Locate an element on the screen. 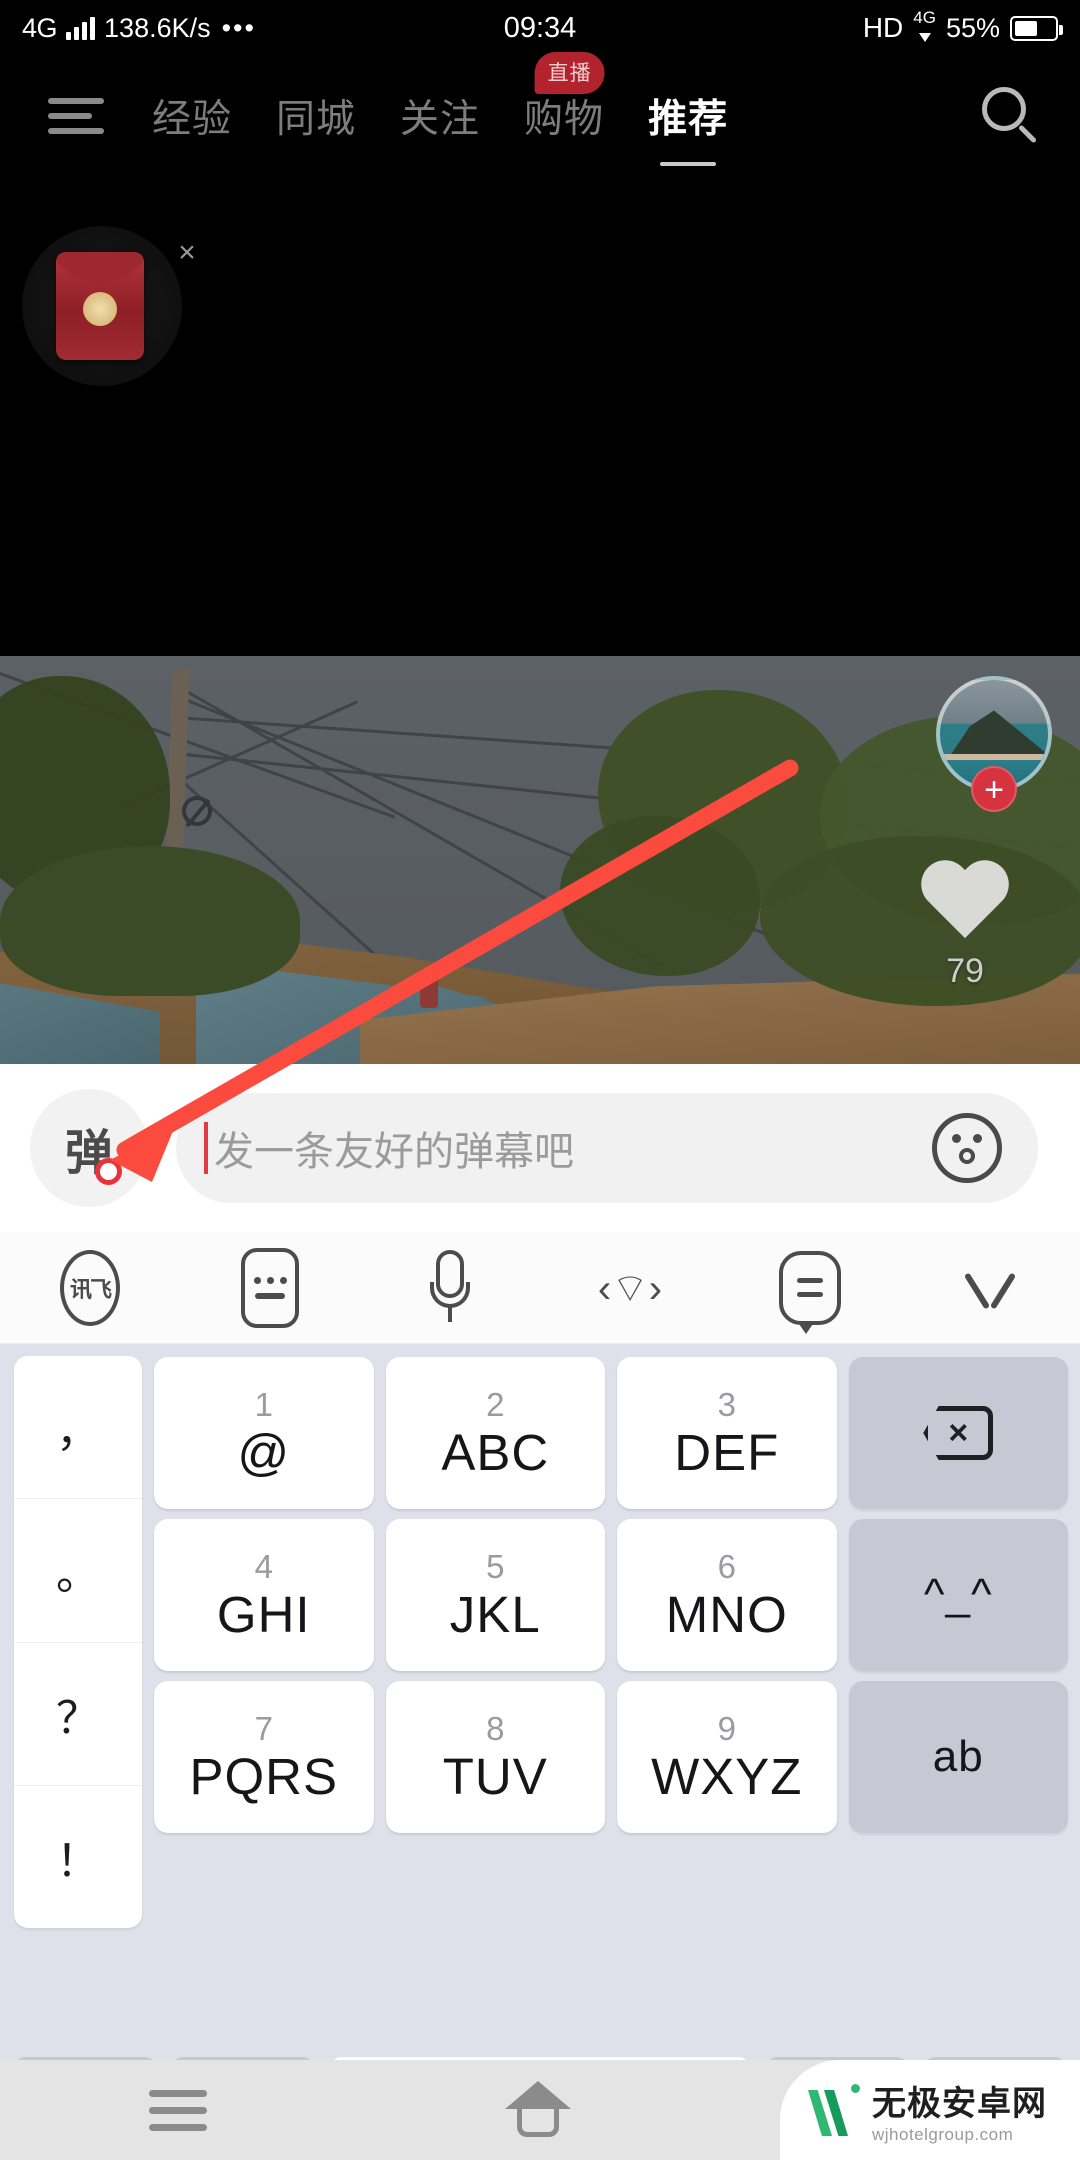 The height and width of the screenshot is (2160, 1080). red-envelope-icon is located at coordinates (100, 306).